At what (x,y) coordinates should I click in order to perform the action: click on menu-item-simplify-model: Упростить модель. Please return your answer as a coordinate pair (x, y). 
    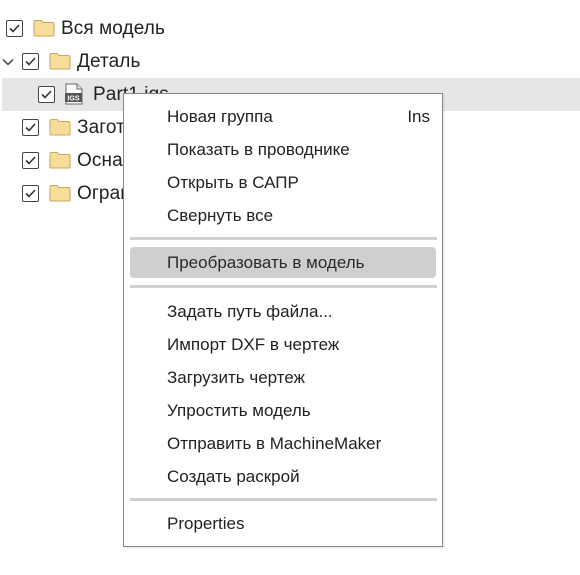
    Looking at the image, I should click on (283, 410).